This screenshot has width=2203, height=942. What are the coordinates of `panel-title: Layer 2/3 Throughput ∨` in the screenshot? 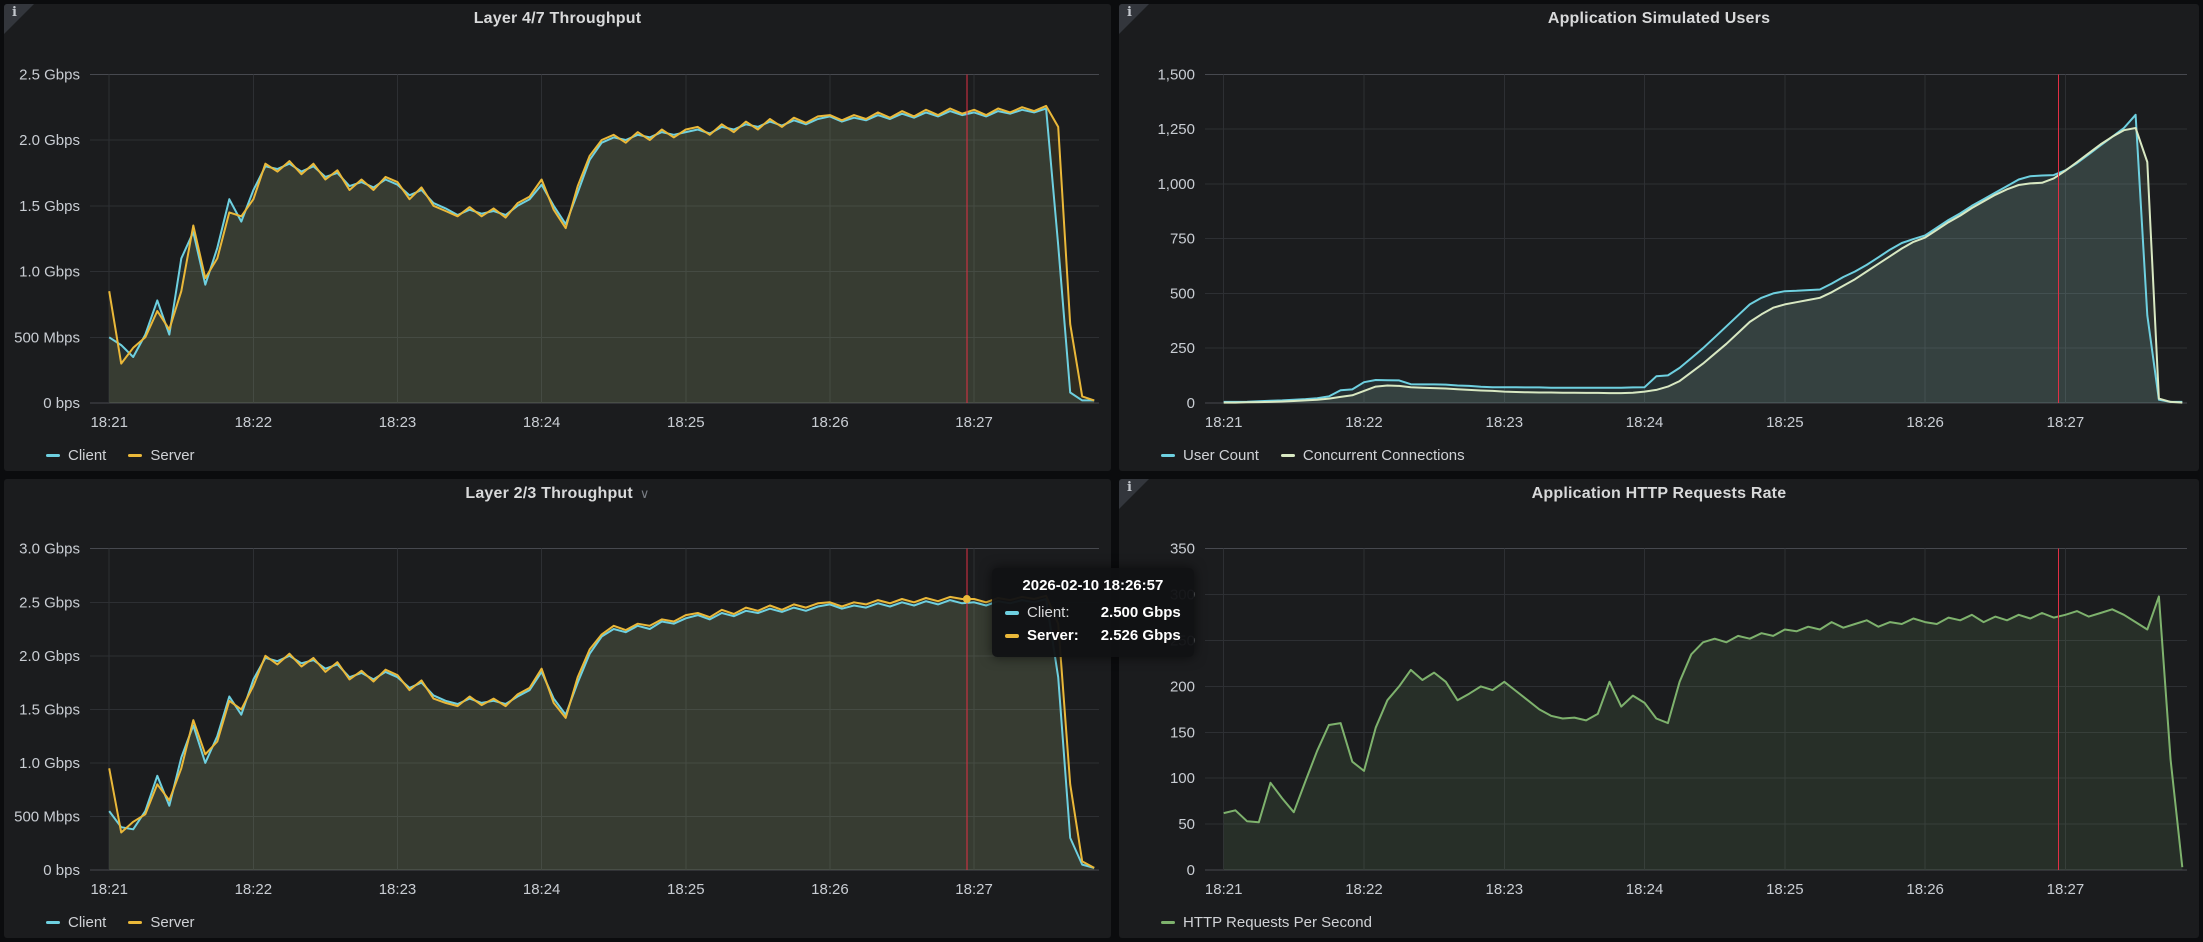 It's located at (557, 494).